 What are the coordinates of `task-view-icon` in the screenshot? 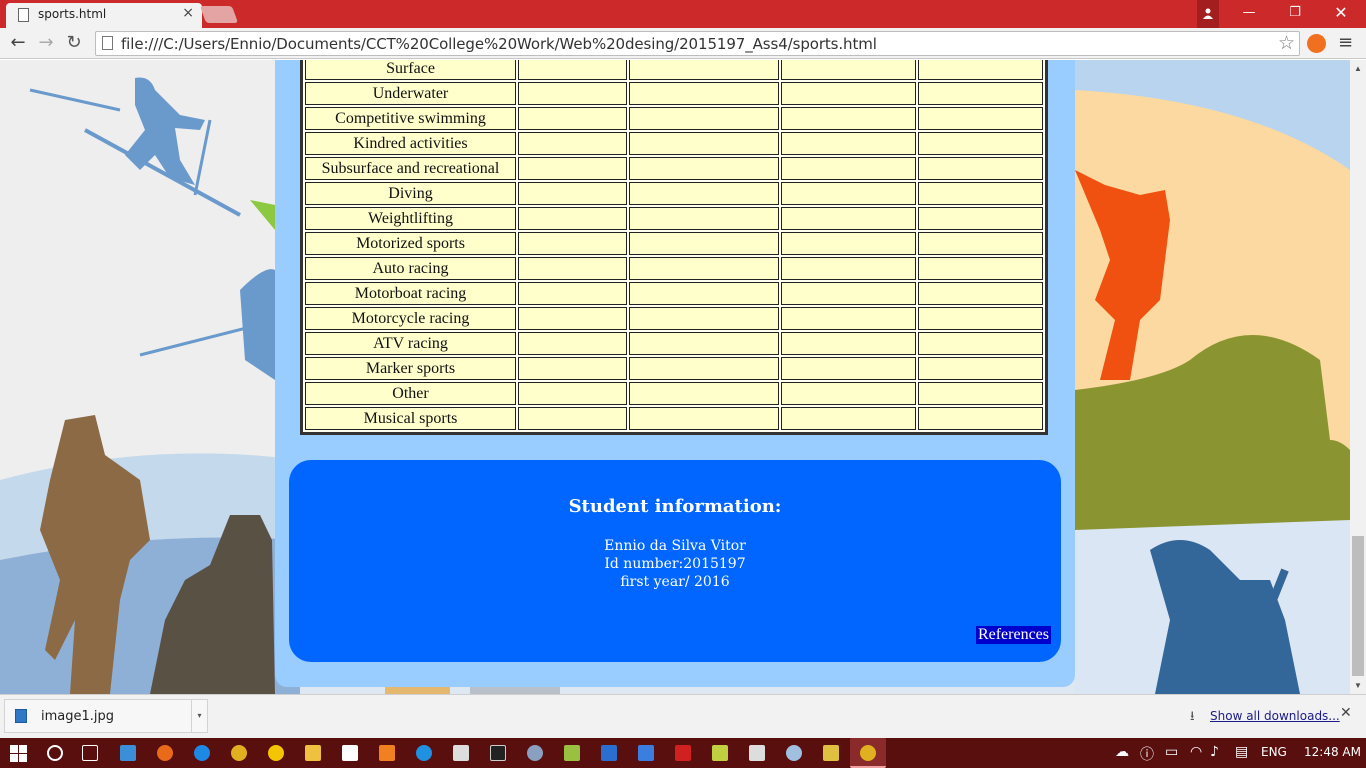 It's located at (90, 753).